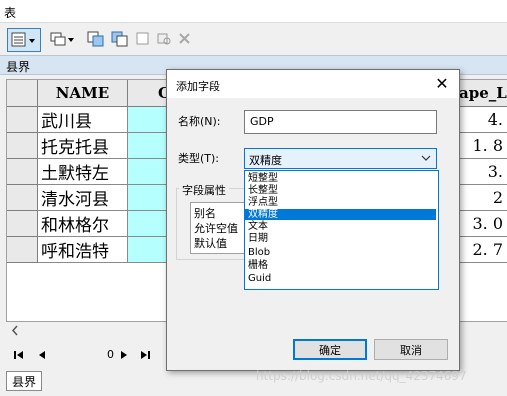 The image size is (507, 396). What do you see at coordinates (483, 250) in the screenshot?
I see `cell-shape-length: 2. 7` at bounding box center [483, 250].